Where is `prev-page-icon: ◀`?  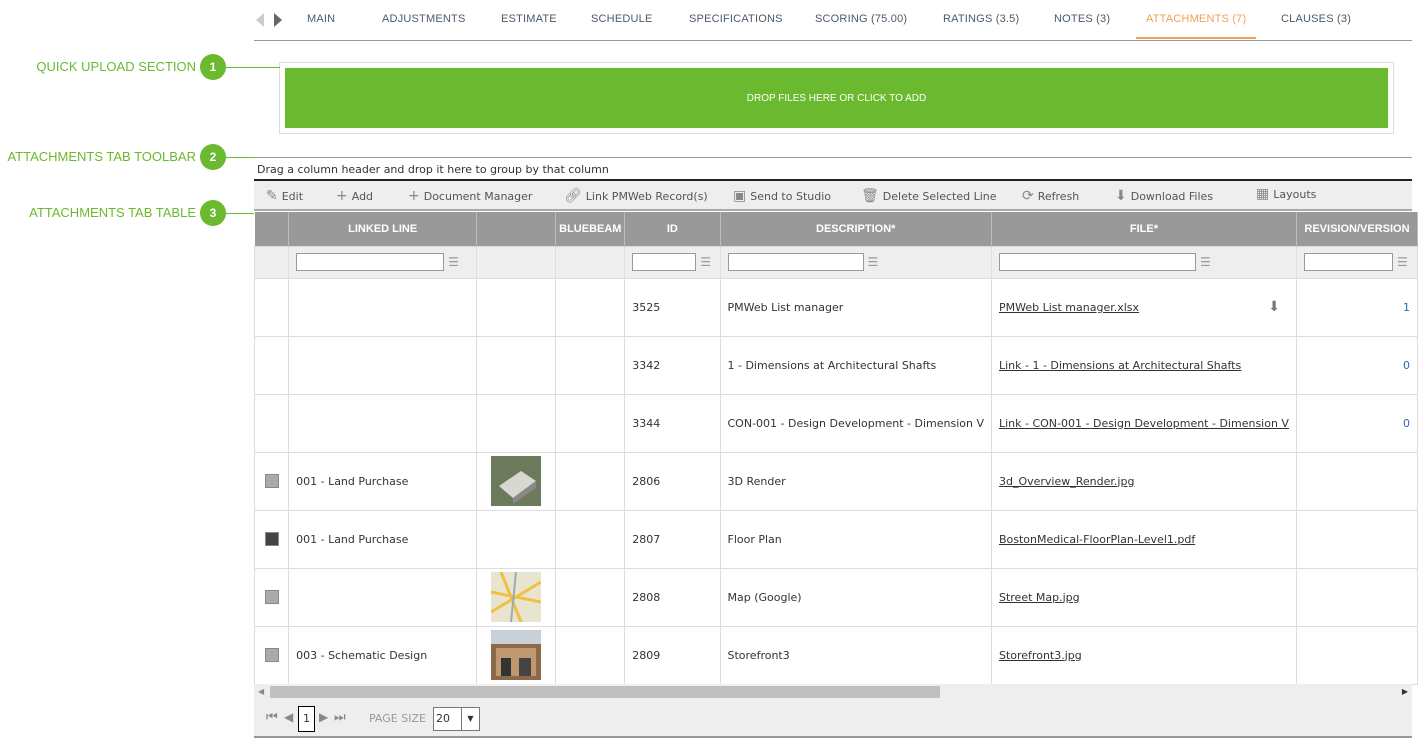
prev-page-icon: ◀ is located at coordinates (288, 717).